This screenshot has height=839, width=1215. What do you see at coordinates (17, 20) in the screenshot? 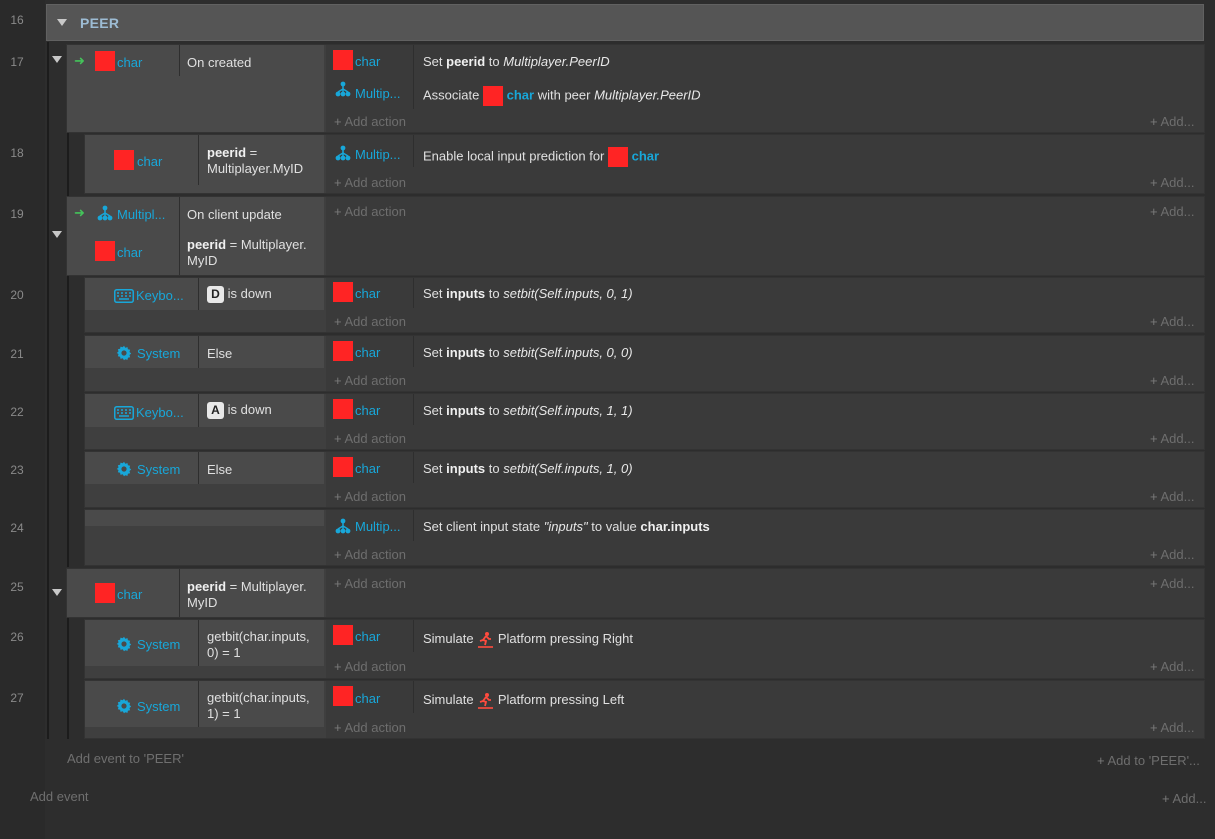
I see `line-number: 16` at bounding box center [17, 20].